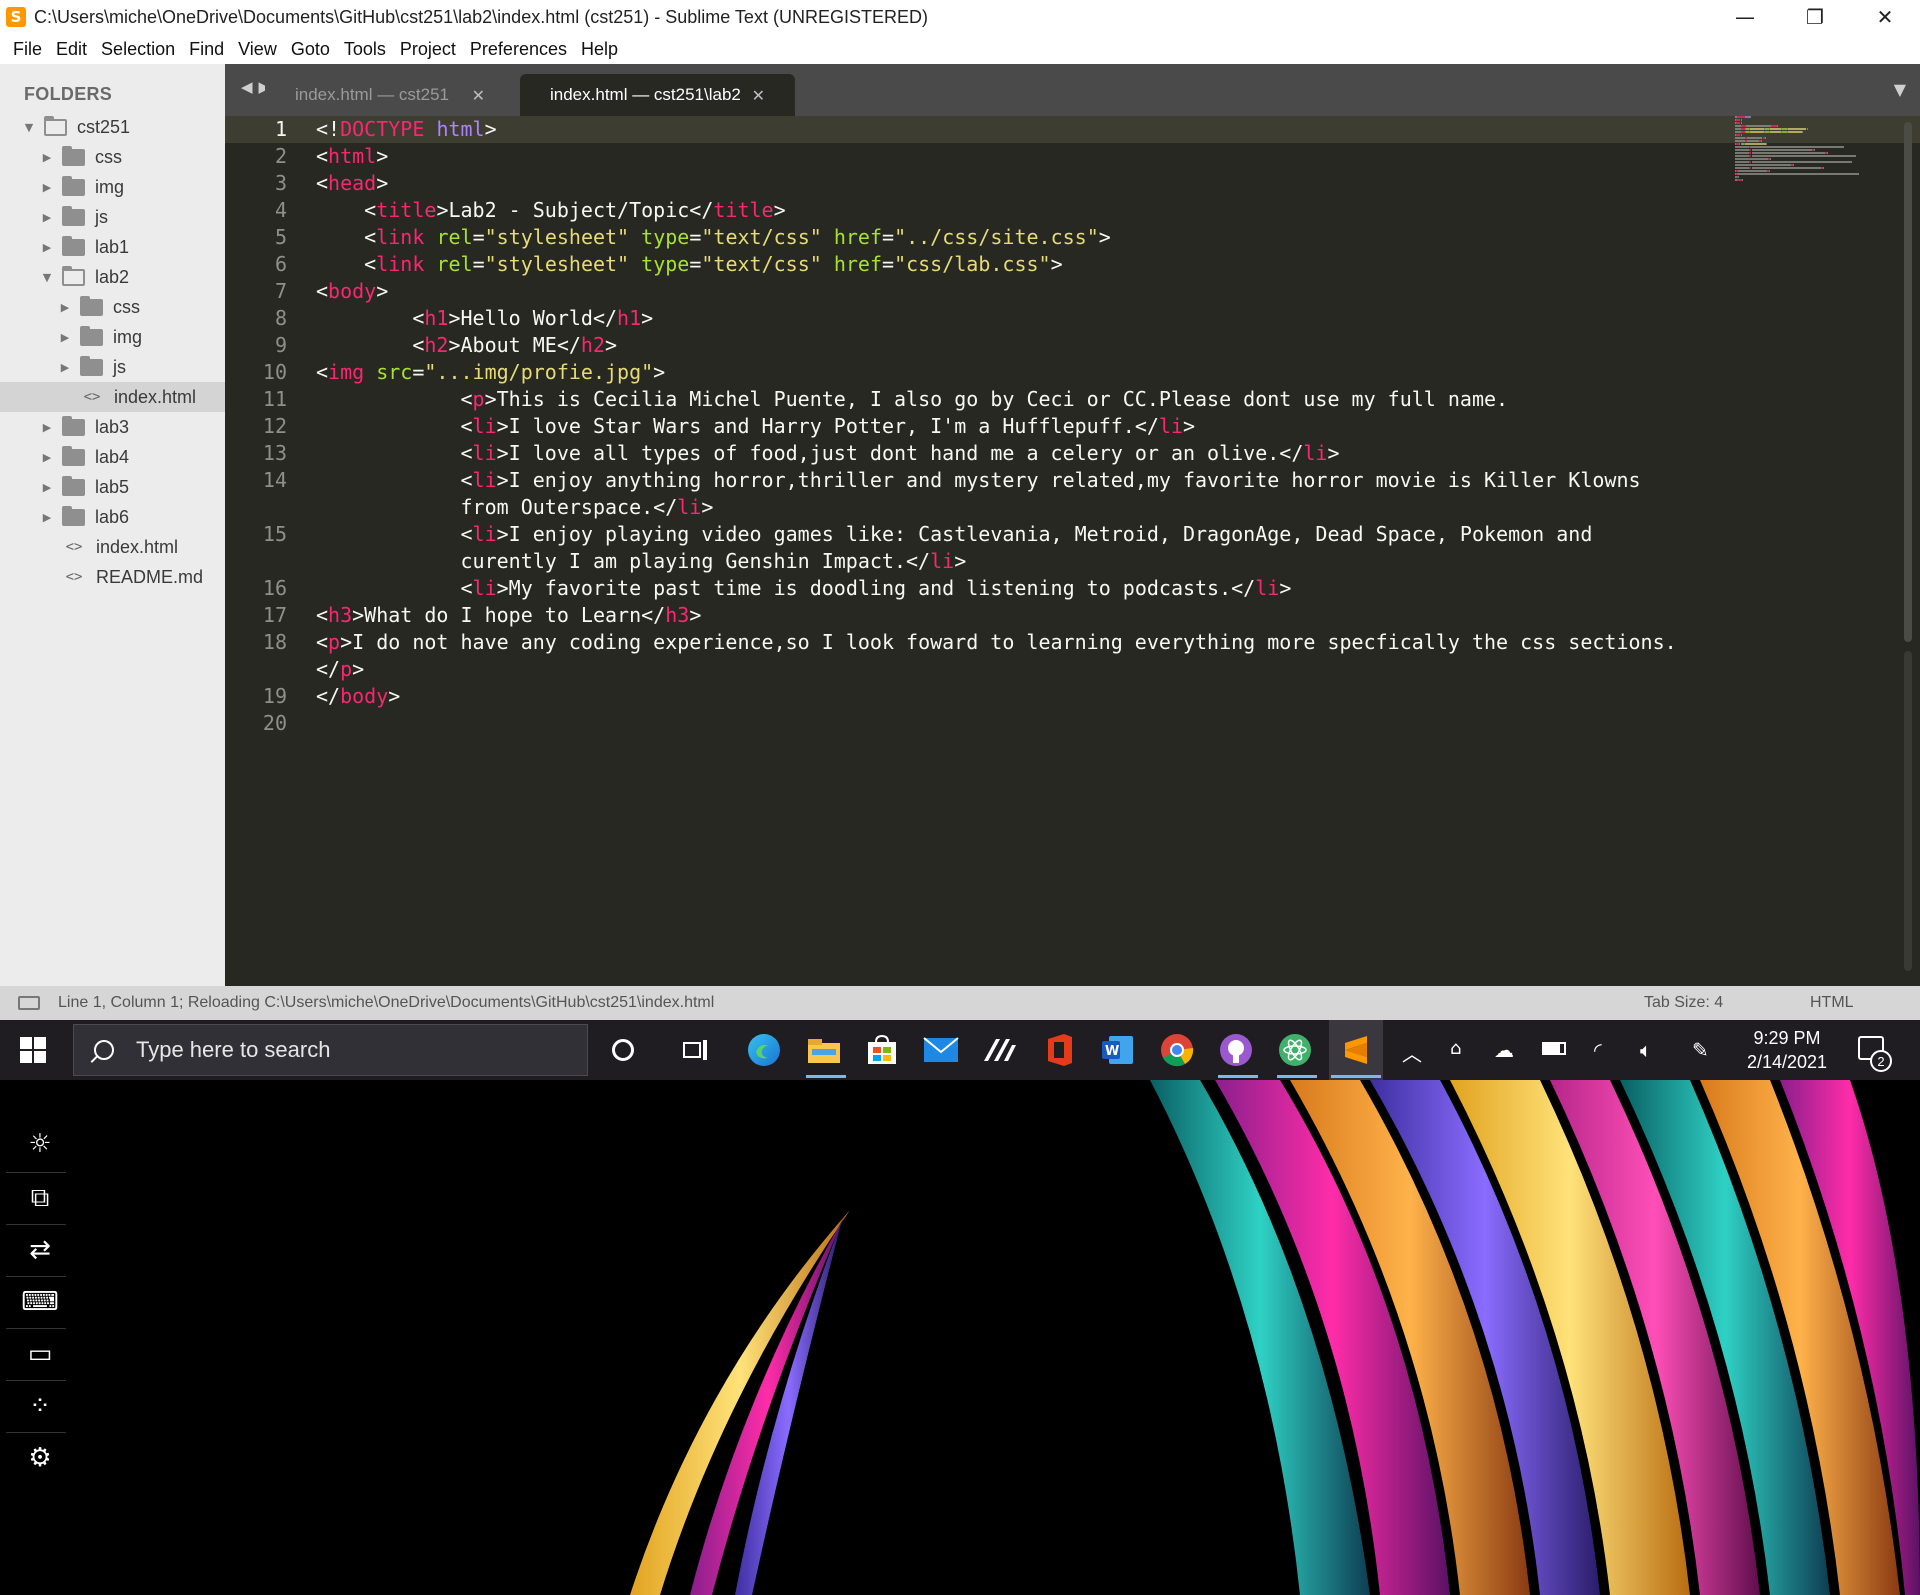 This screenshot has height=1595, width=1920. I want to click on sidebar-folder: ▶ lab5, so click(112, 487).